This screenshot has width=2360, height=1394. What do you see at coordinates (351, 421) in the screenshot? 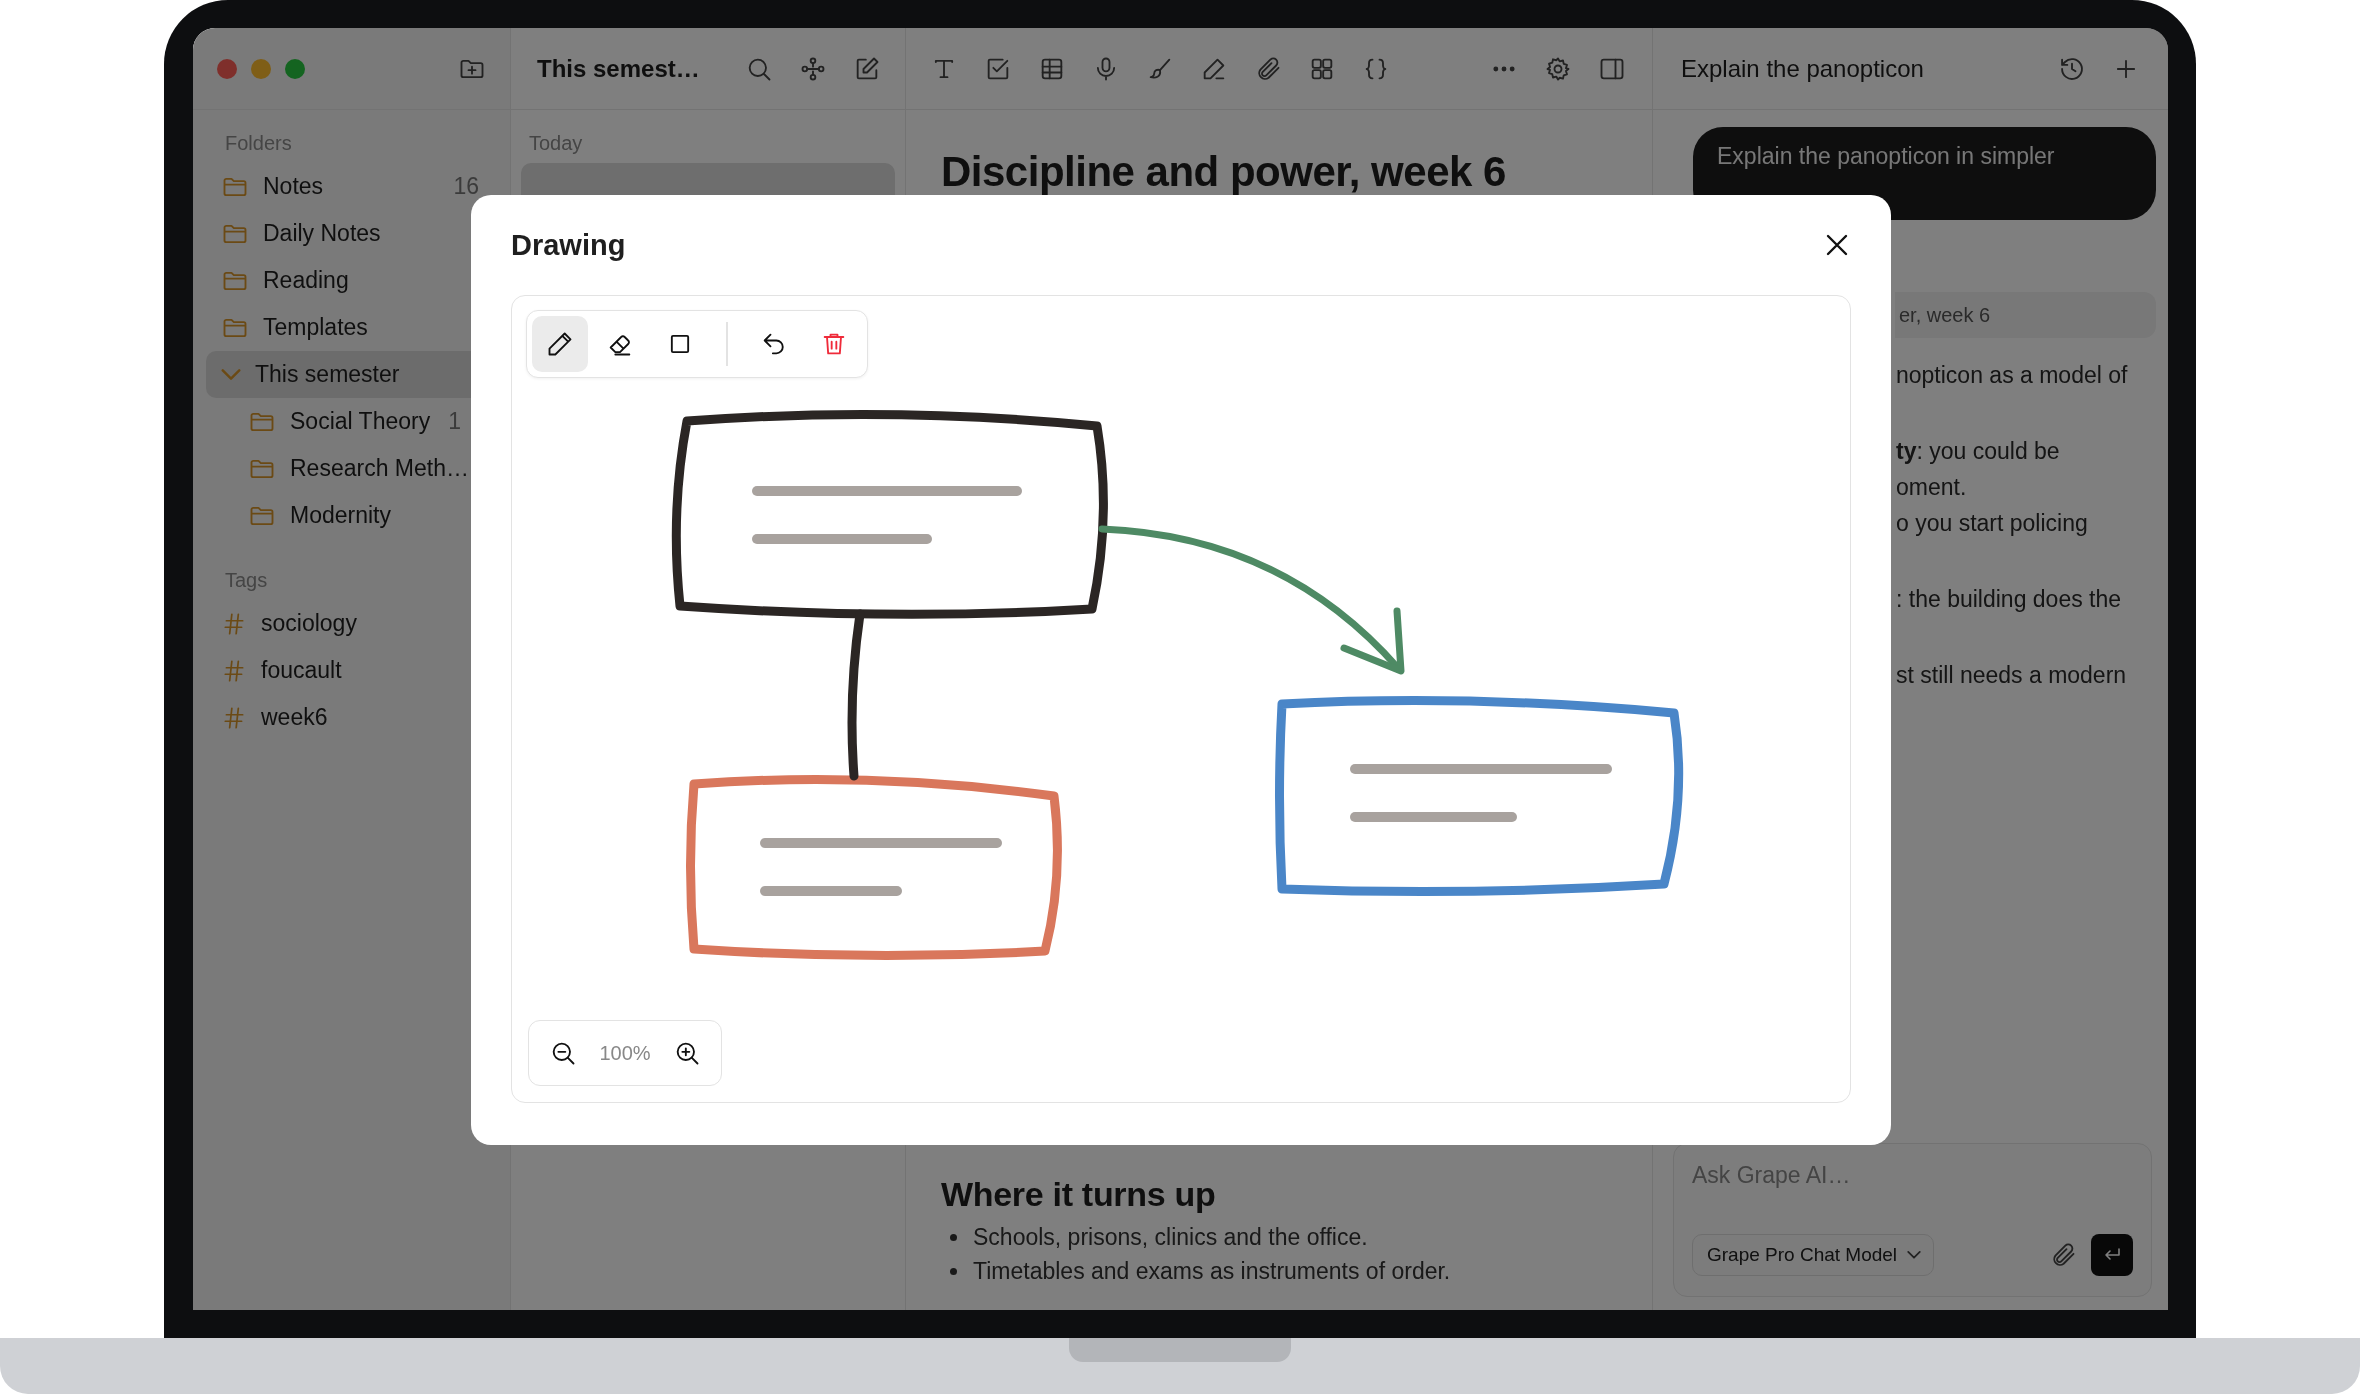
I see `folder-item: Social Theory 1` at bounding box center [351, 421].